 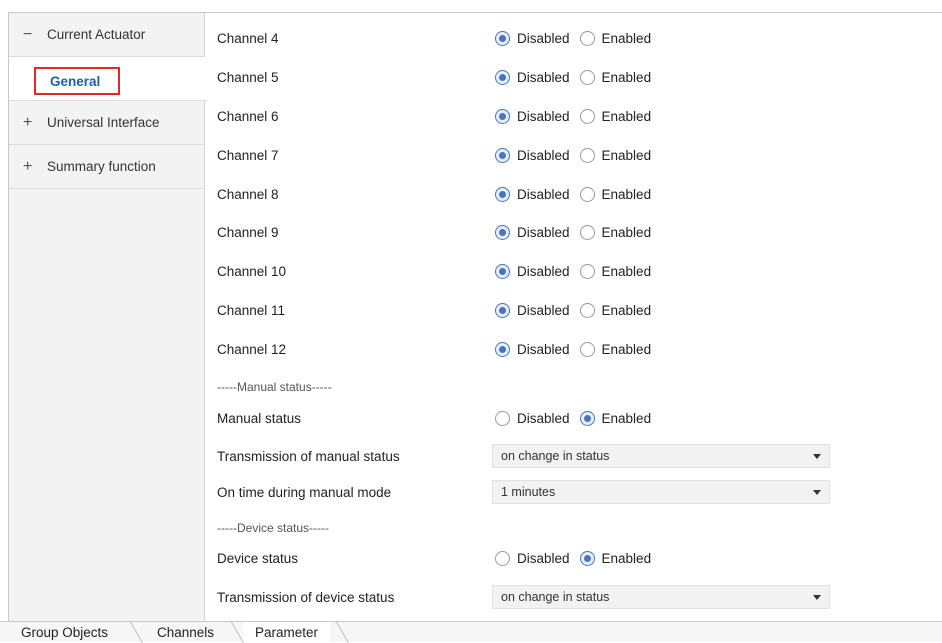 I want to click on collapse-icon: −, so click(x=28, y=34).